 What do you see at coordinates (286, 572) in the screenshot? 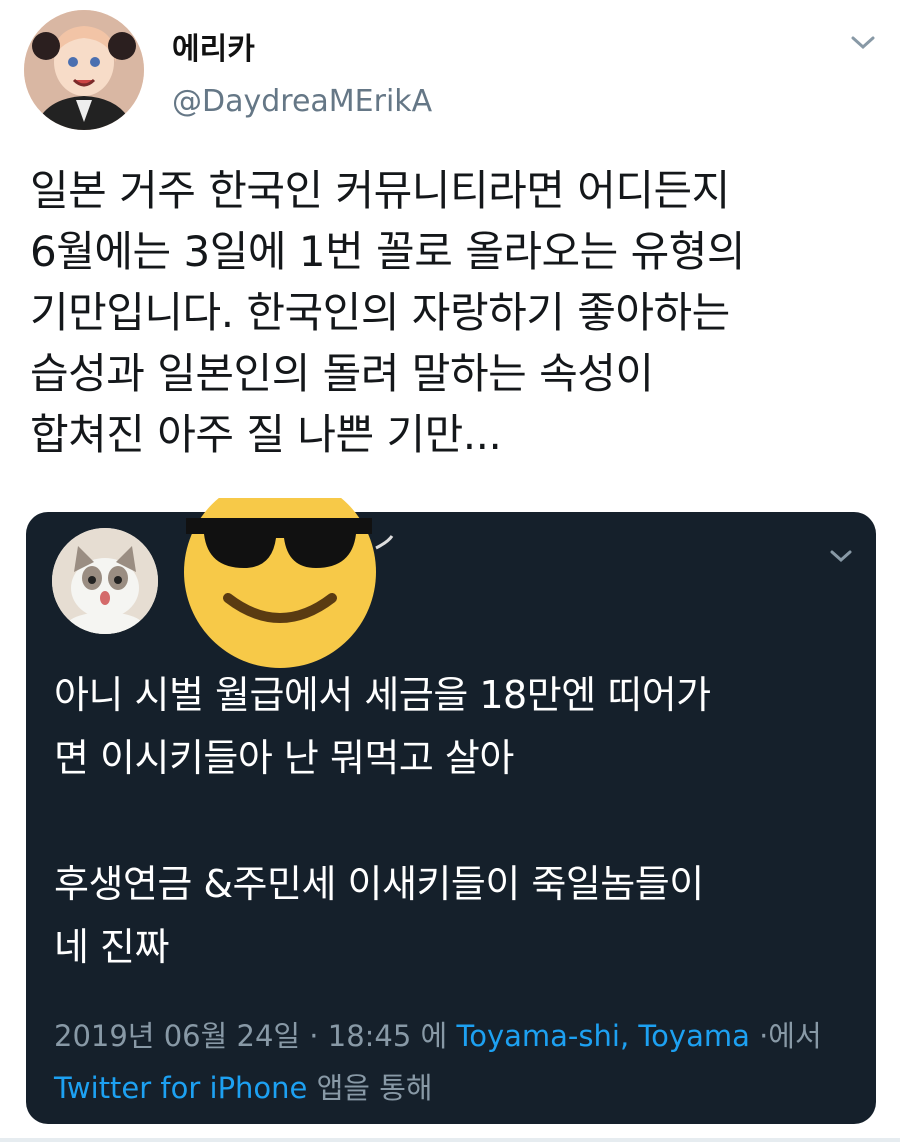
I see `sunglasses-emoji-icon` at bounding box center [286, 572].